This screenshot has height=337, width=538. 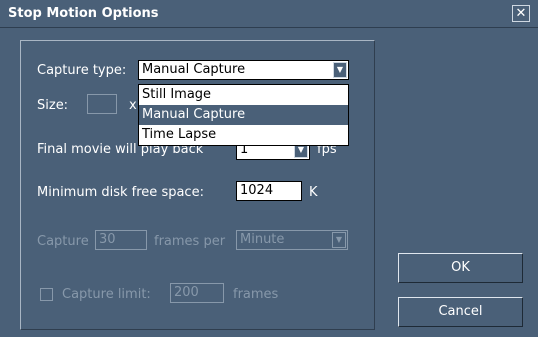 What do you see at coordinates (243, 95) in the screenshot?
I see `option-still-image: Still Image` at bounding box center [243, 95].